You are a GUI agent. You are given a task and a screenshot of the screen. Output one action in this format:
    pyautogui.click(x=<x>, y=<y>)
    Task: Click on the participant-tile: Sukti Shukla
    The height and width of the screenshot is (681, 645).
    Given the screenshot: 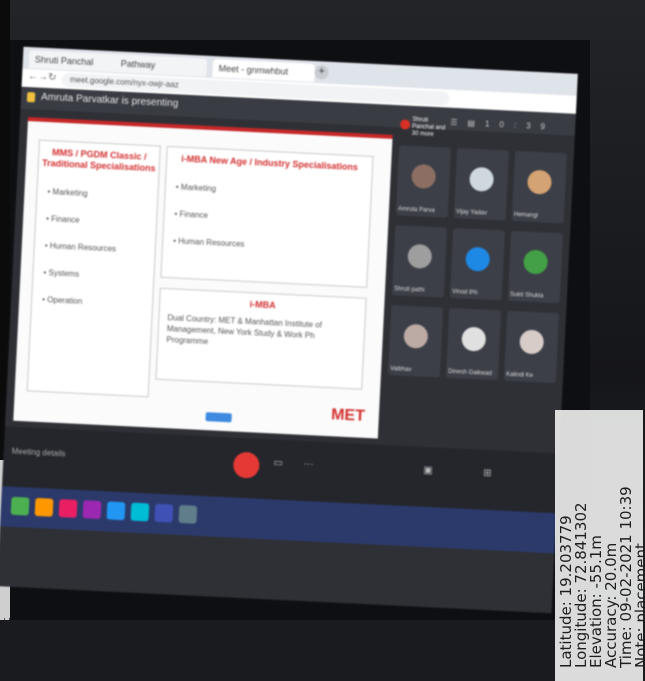 What is the action you would take?
    pyautogui.click(x=535, y=267)
    